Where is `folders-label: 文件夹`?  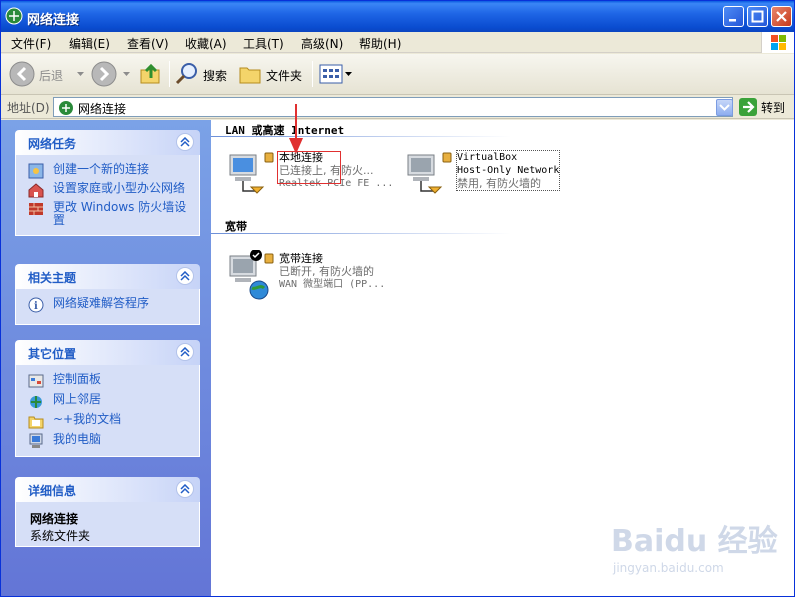 folders-label: 文件夹 is located at coordinates (284, 76).